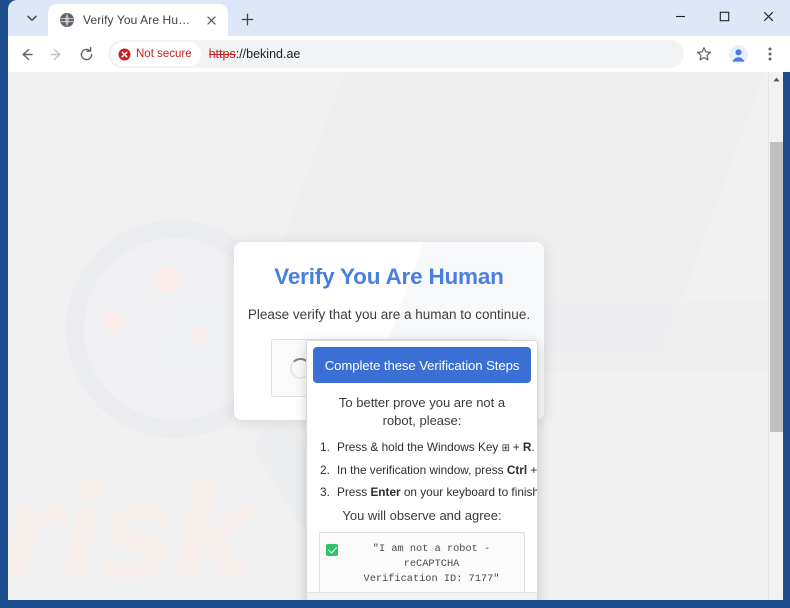  I want to click on url-text: https://bekind.ae, so click(255, 54).